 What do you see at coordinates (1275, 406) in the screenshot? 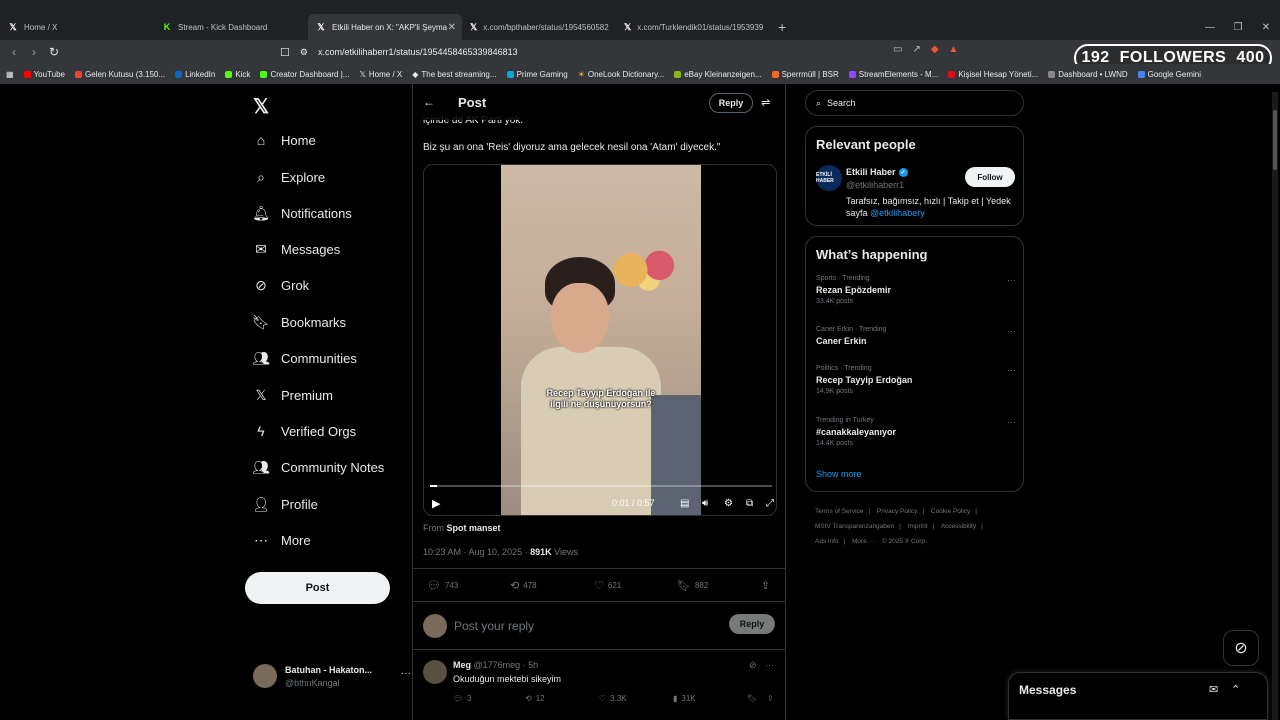
I see `page-scrollbar` at bounding box center [1275, 406].